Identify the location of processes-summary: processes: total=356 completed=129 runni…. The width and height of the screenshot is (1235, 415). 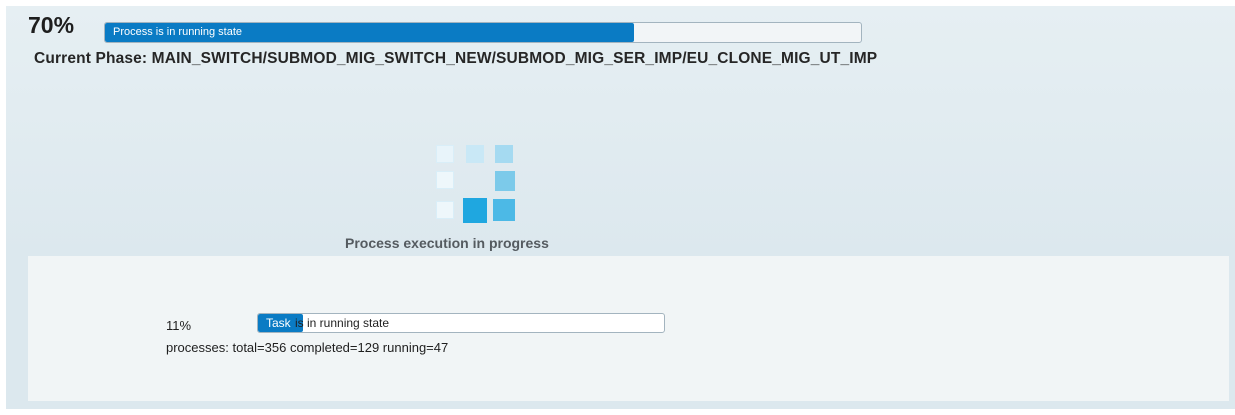
(307, 347).